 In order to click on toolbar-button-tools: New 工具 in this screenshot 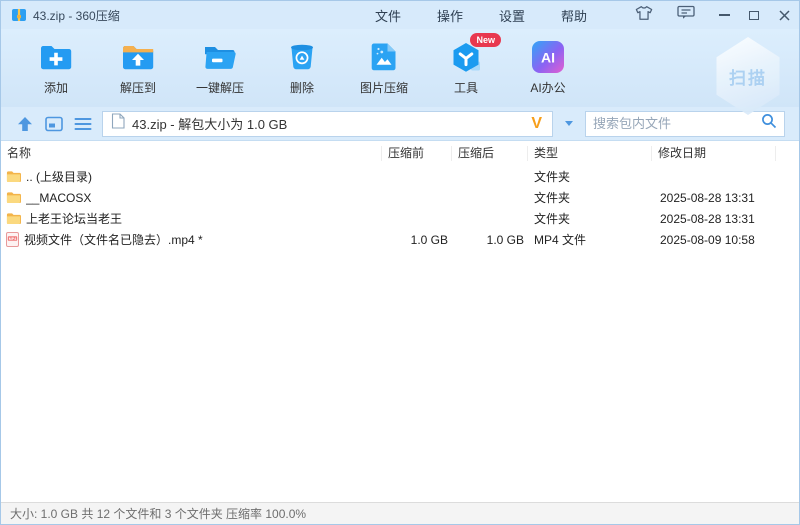, I will do `click(466, 64)`.